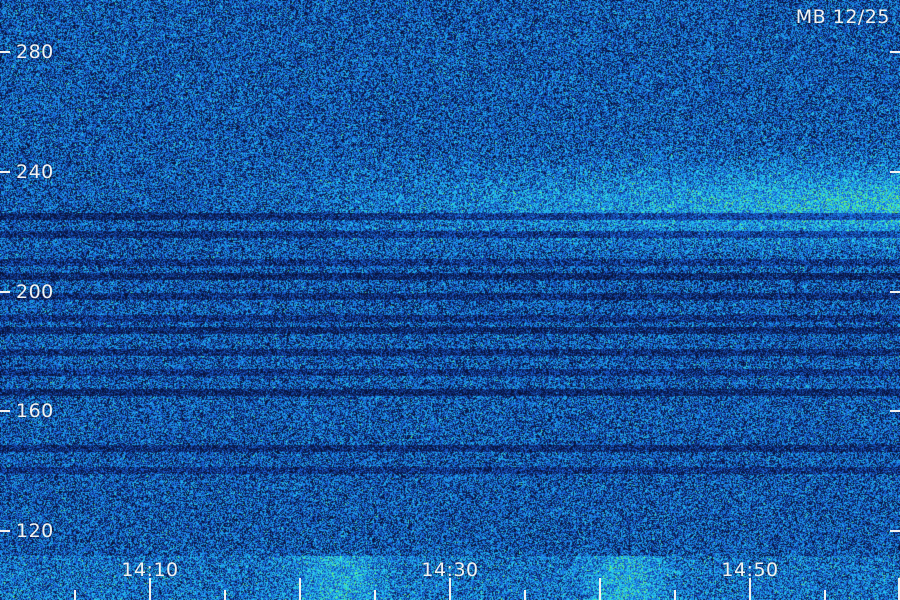 The image size is (900, 600). What do you see at coordinates (842, 17) in the screenshot?
I see `session-badge: MB 12/25` at bounding box center [842, 17].